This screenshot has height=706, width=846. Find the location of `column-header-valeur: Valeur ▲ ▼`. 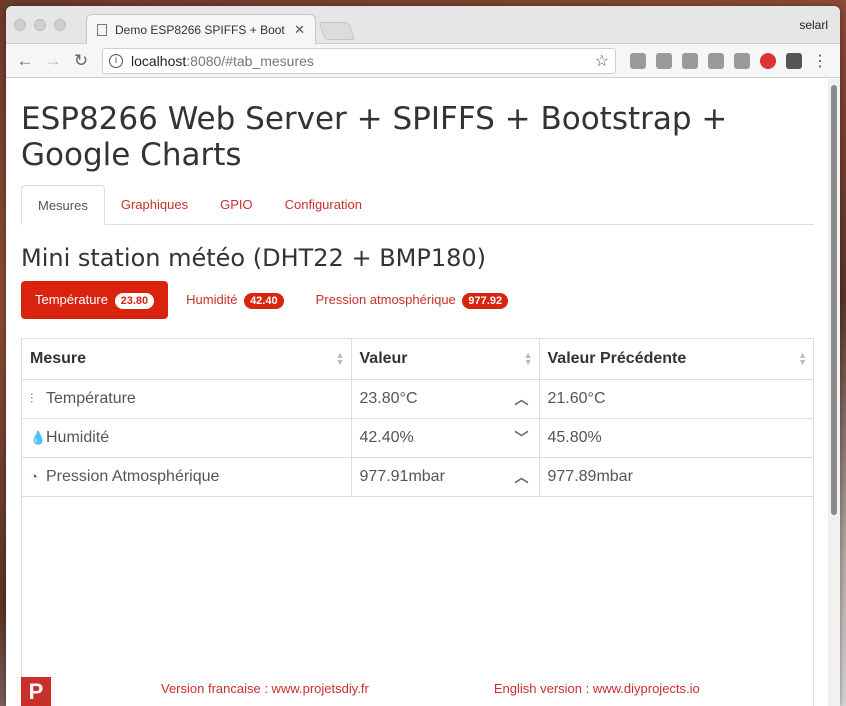

column-header-valeur: Valeur ▲ ▼ is located at coordinates (445, 359).